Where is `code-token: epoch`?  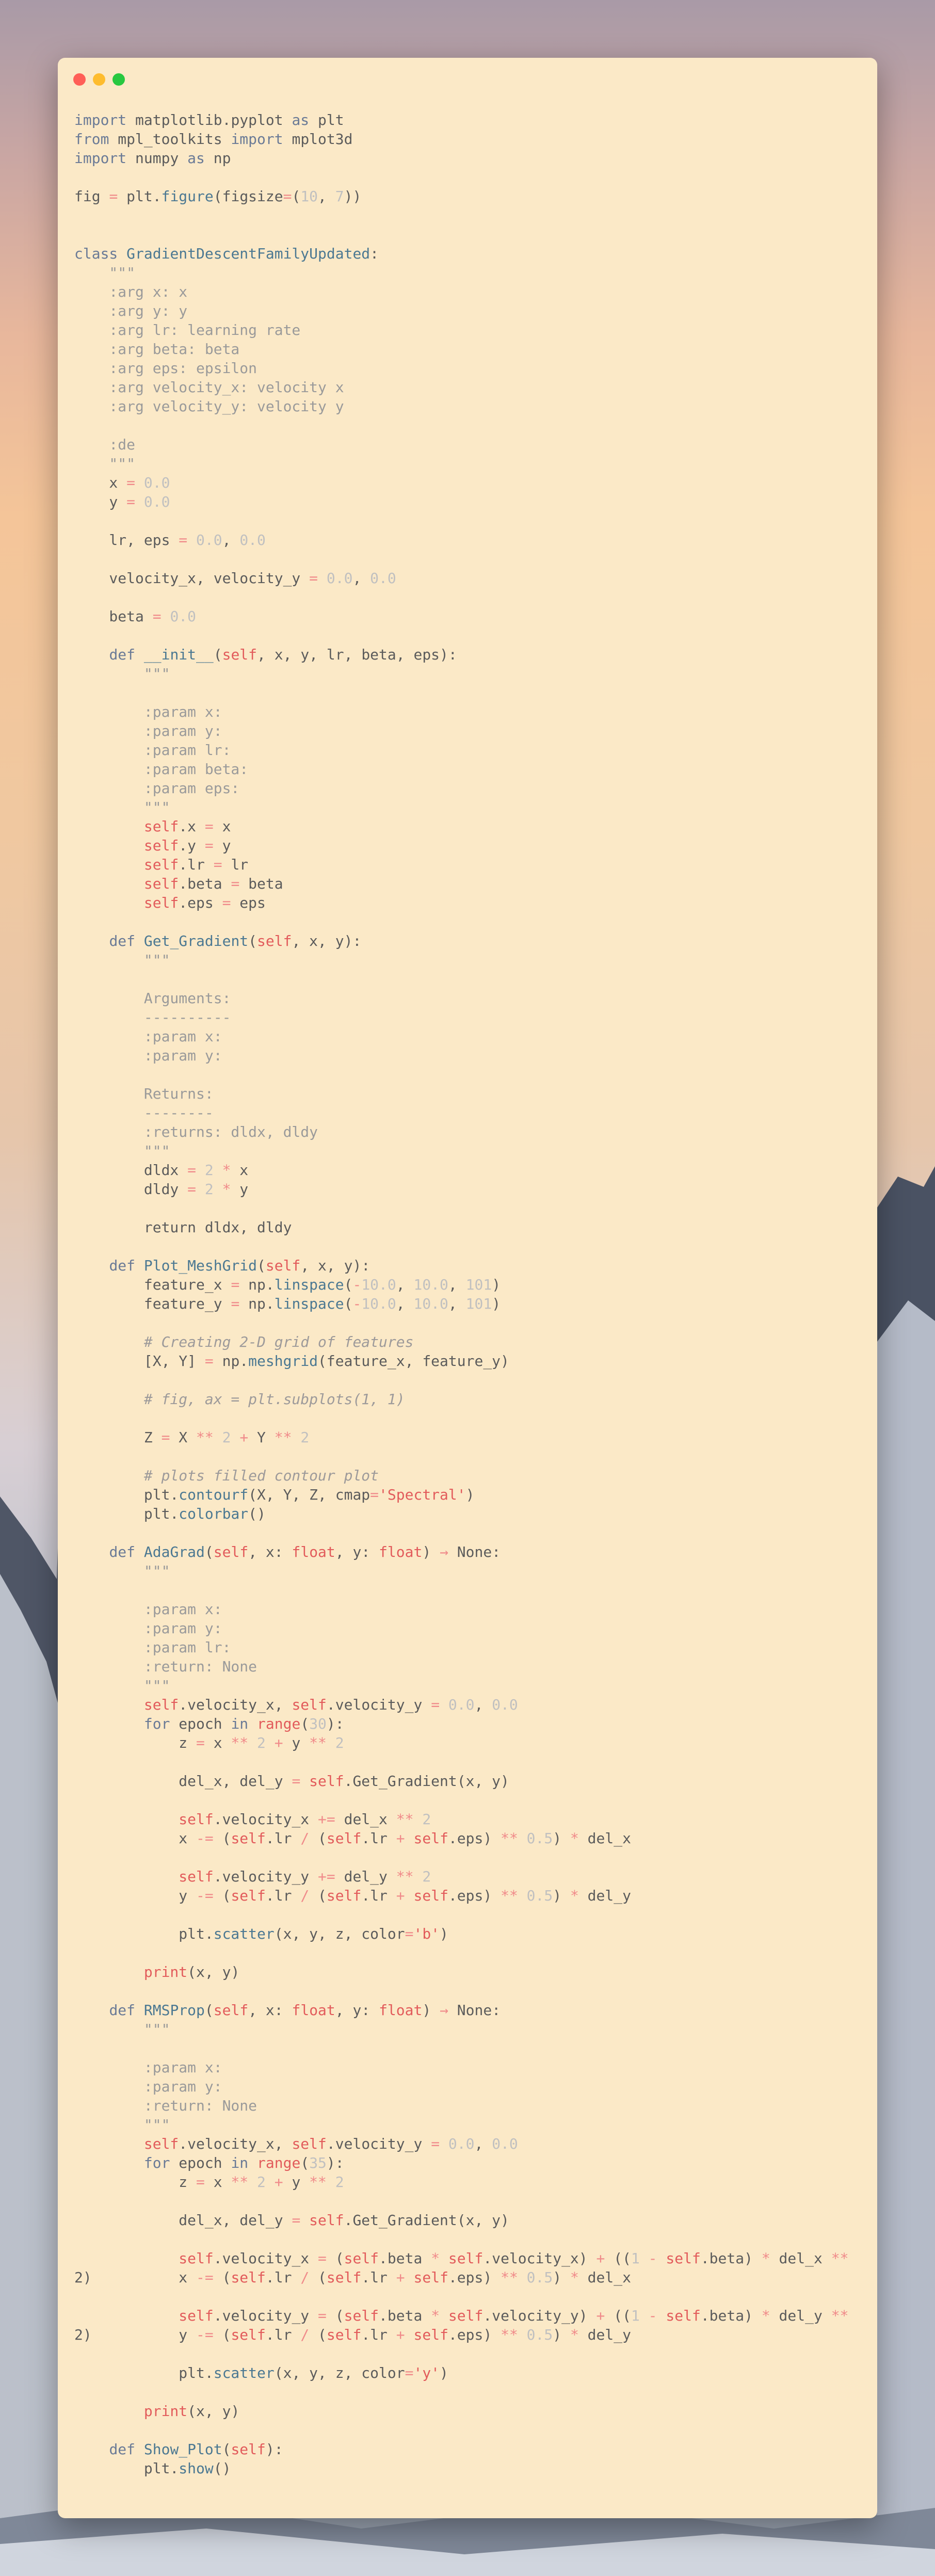 code-token: epoch is located at coordinates (200, 2163).